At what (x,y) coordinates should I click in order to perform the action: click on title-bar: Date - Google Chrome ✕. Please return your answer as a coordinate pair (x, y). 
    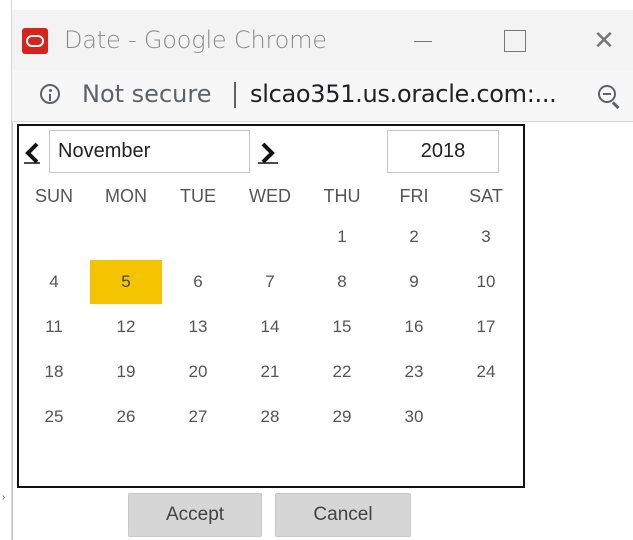
    Looking at the image, I should click on (322, 40).